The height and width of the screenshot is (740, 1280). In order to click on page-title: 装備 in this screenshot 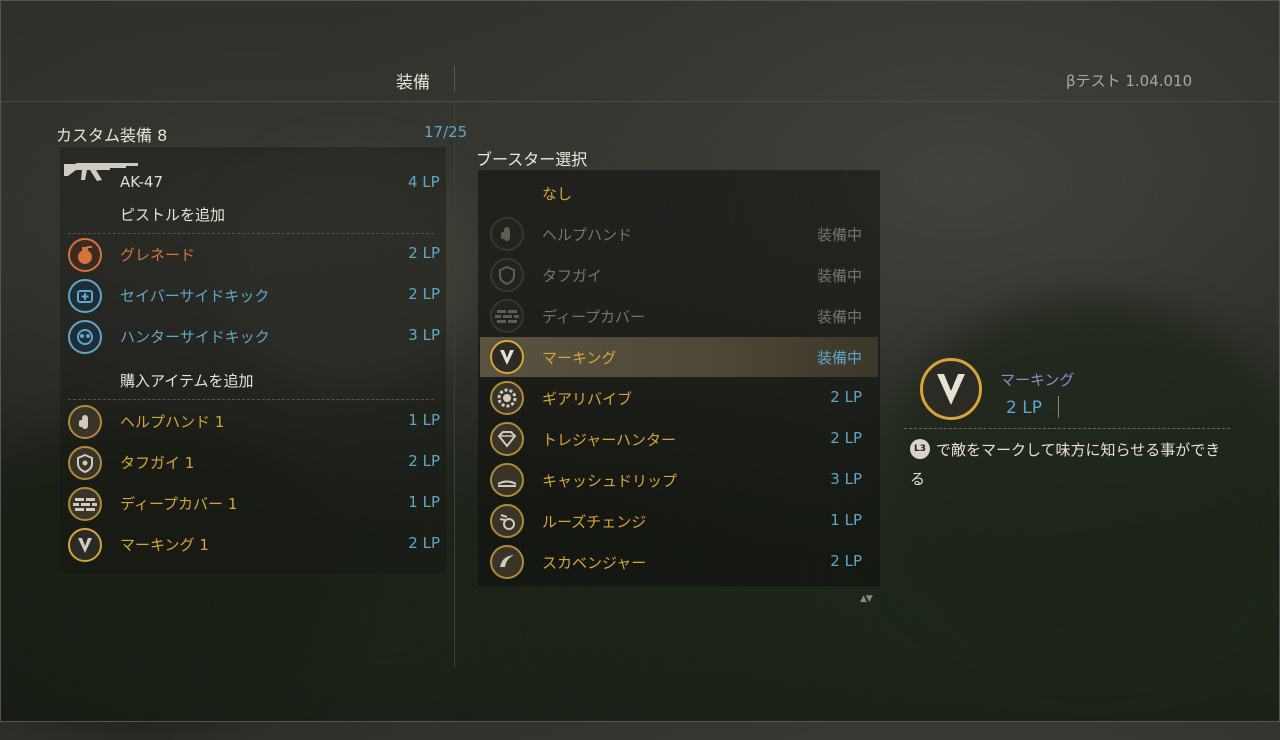, I will do `click(413, 83)`.